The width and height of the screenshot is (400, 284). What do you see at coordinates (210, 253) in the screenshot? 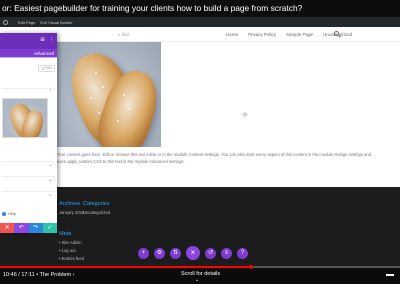
I see `history-icon: ↺` at bounding box center [210, 253].